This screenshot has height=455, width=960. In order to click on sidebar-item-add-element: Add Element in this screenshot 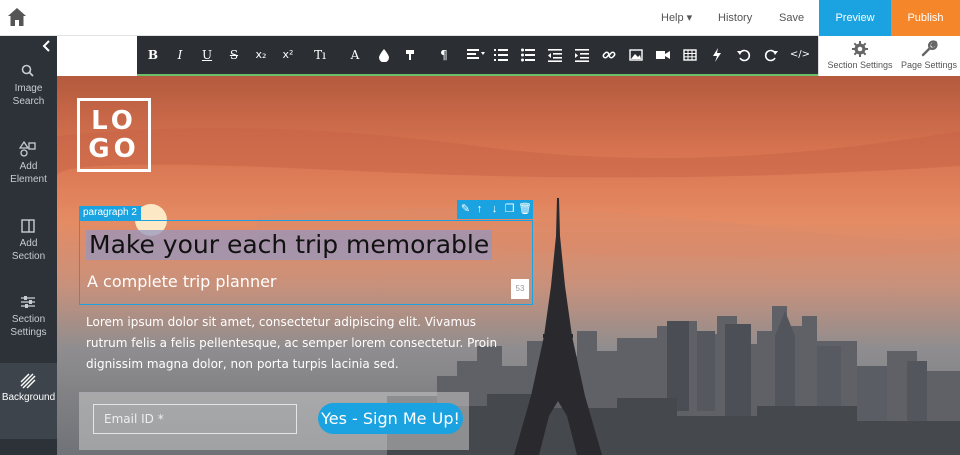, I will do `click(28, 178)`.